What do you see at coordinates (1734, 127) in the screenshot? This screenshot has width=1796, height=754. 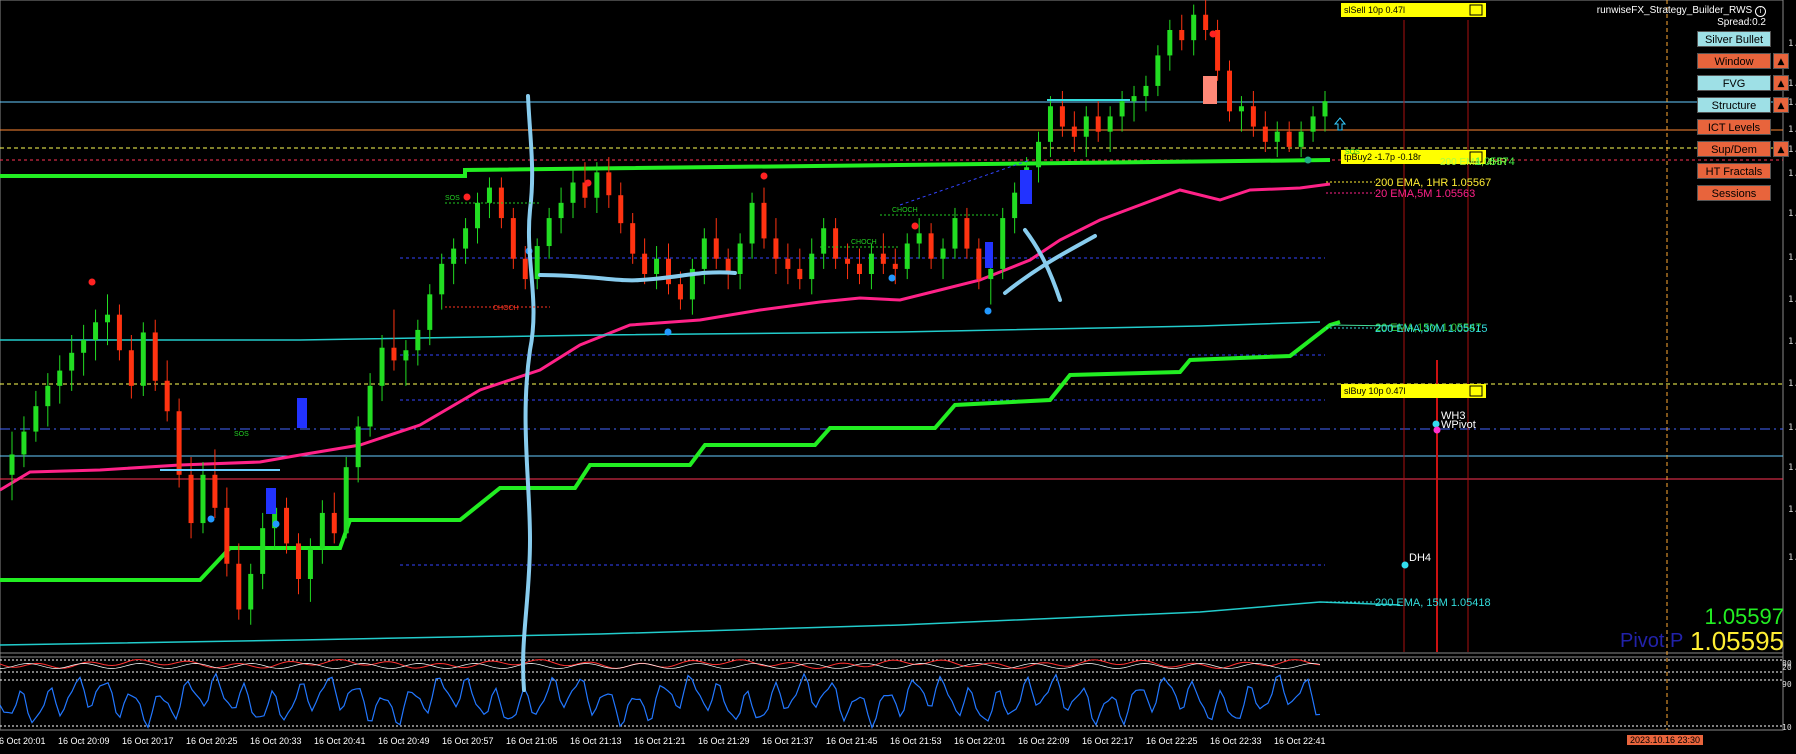 I see `toolbar-button-ict-levels: ICT Levels` at bounding box center [1734, 127].